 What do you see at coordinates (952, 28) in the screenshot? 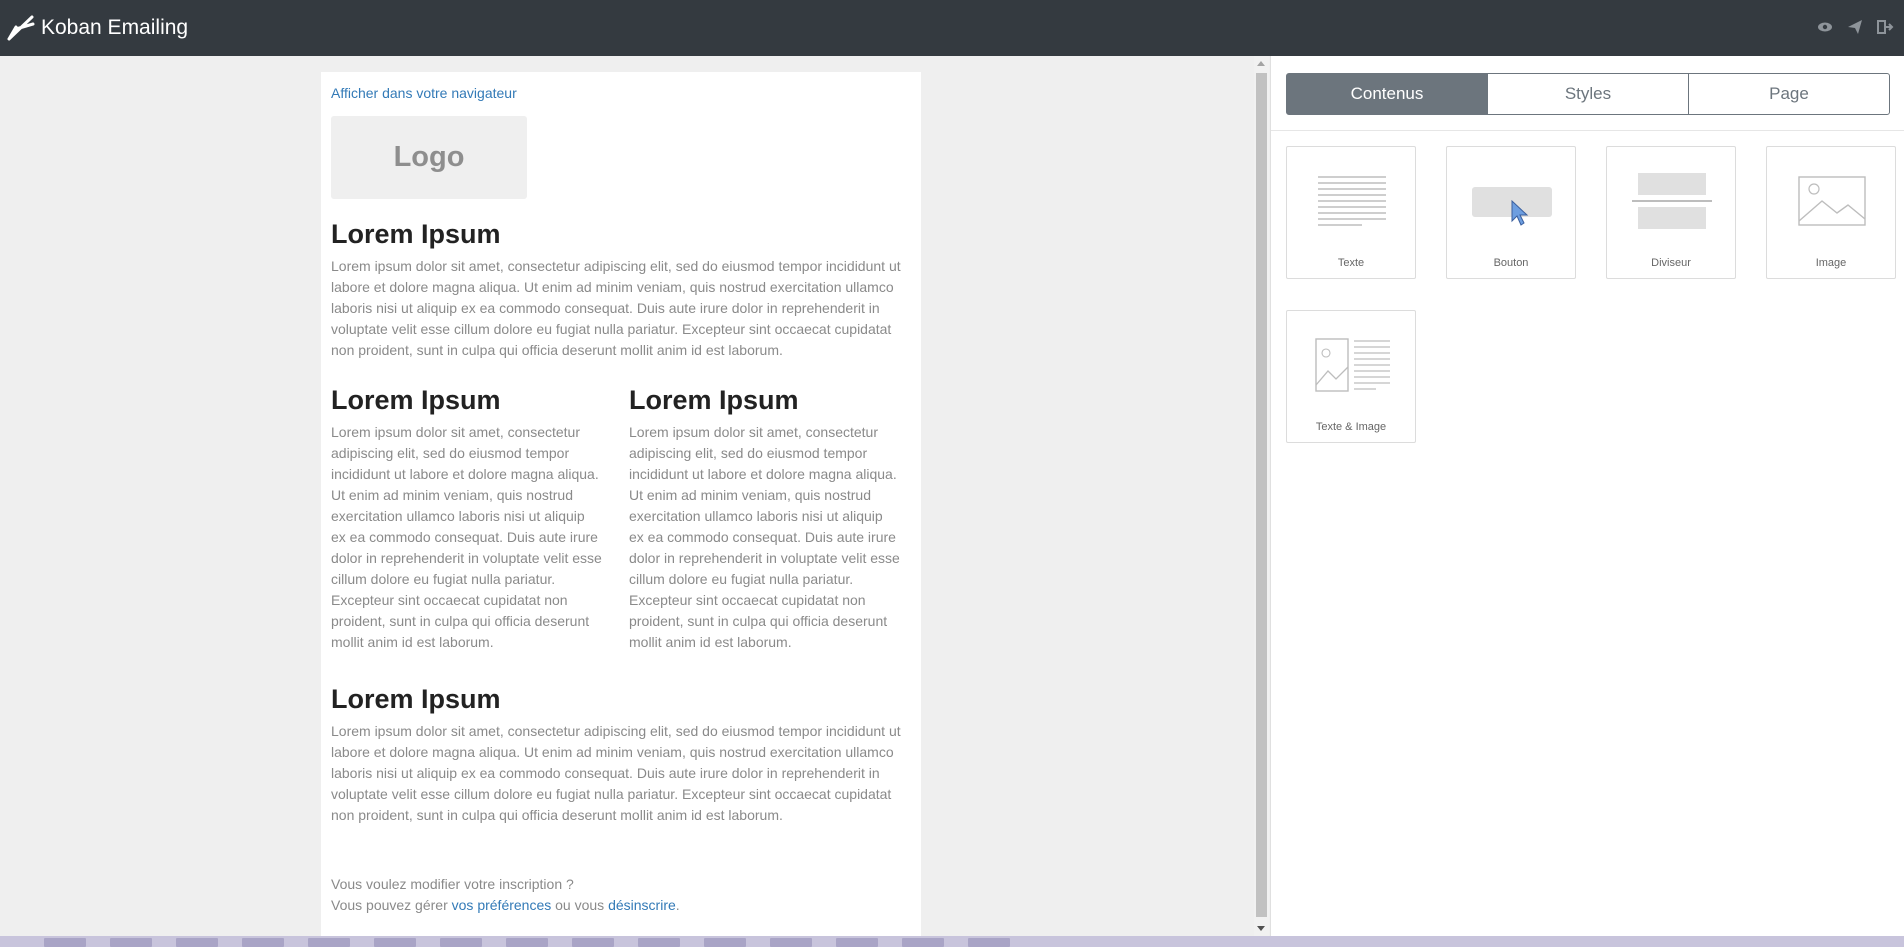
I see `top-bar: Koban Emailing` at bounding box center [952, 28].